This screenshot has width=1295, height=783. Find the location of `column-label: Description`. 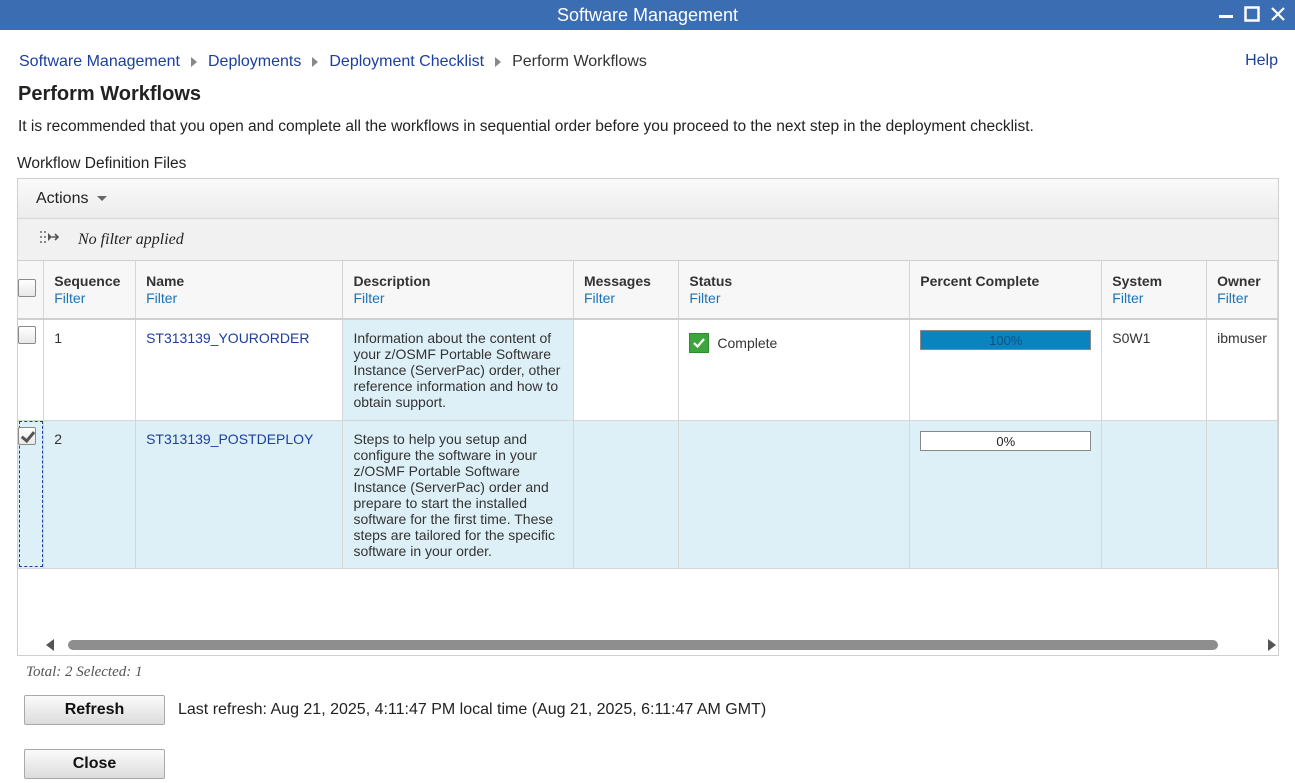

column-label: Description is located at coordinates (392, 281).